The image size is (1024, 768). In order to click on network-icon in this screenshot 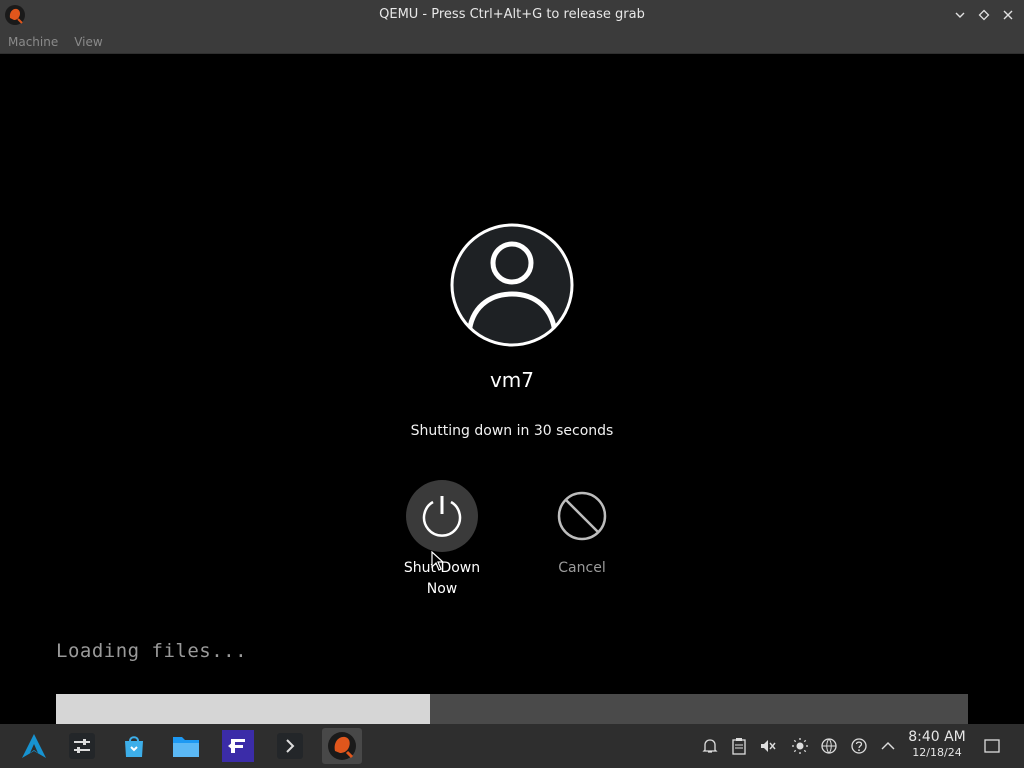, I will do `click(829, 746)`.